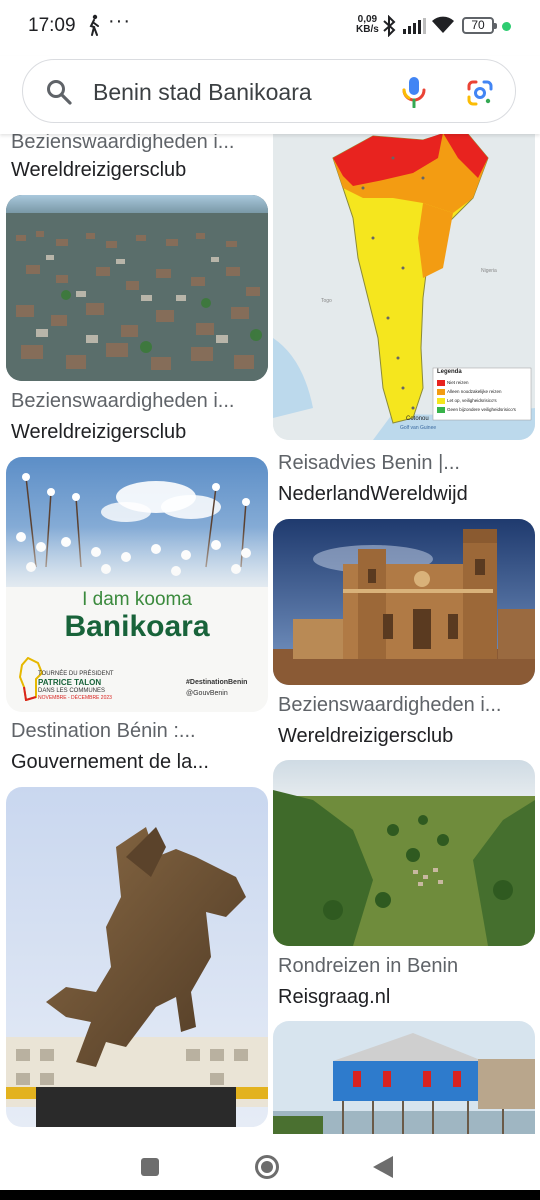 The image size is (540, 1200). I want to click on map-city-label: Cotonou, so click(417, 419).